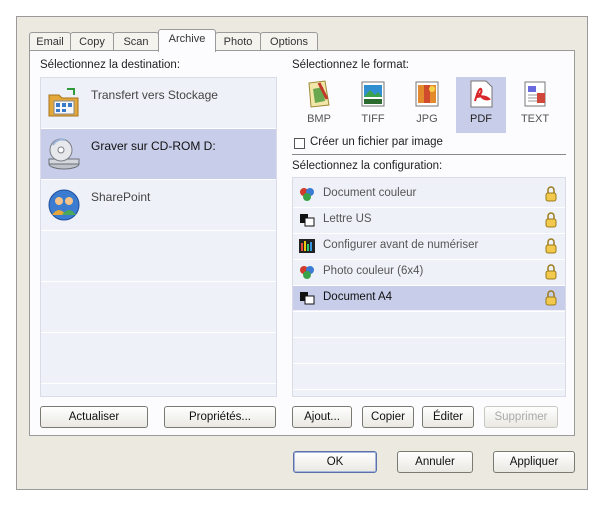  I want to click on refresh-button: Actualiser, so click(94, 417).